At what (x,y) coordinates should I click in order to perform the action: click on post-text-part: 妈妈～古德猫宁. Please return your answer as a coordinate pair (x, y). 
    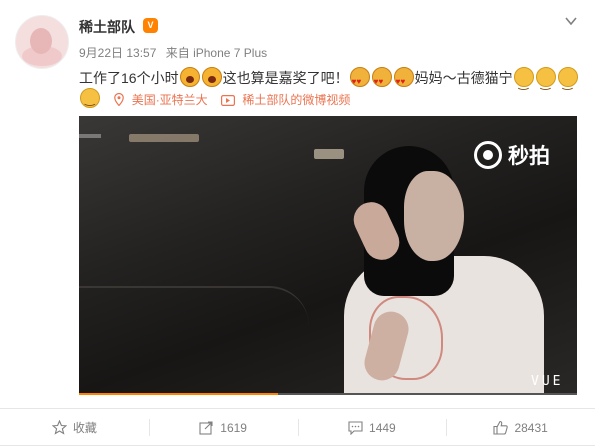
    Looking at the image, I should click on (463, 78).